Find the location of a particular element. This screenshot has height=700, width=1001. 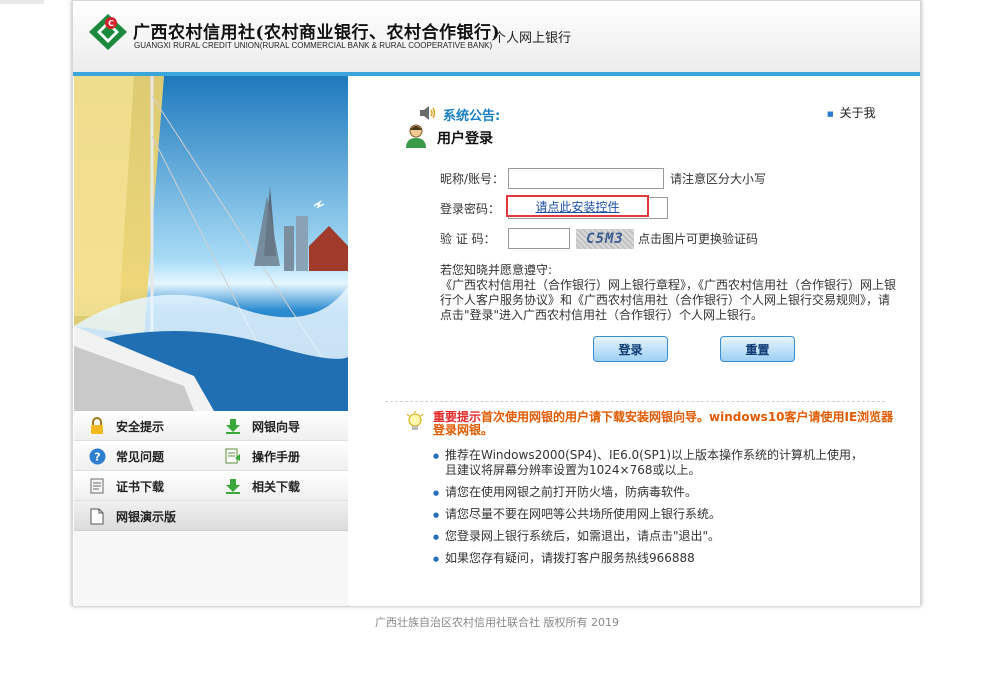

menu-label-faq: 常见问题 is located at coordinates (140, 456).